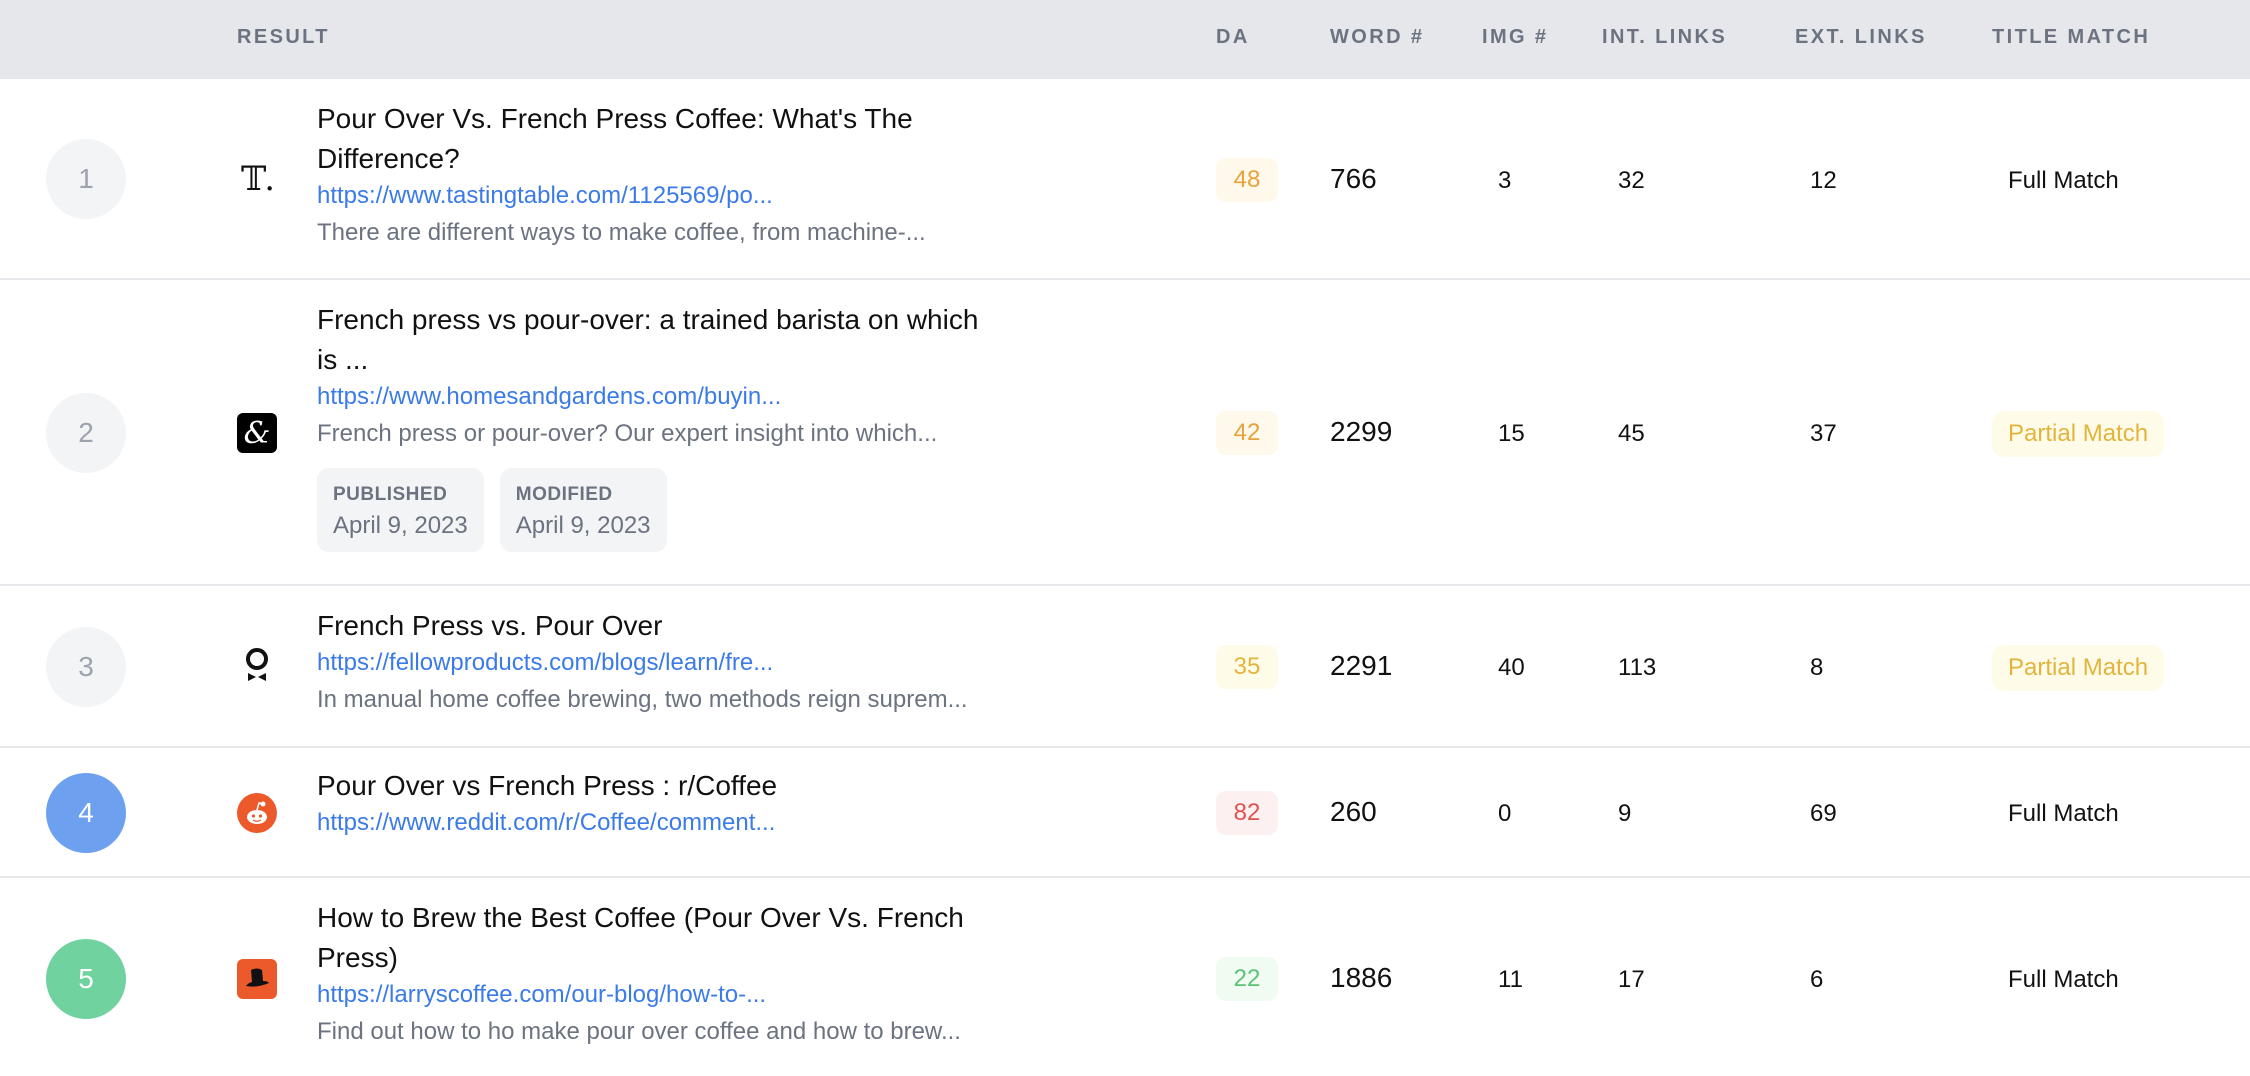 Image resolution: width=2250 pixels, height=1076 pixels. Describe the element at coordinates (1817, 979) in the screenshot. I see `external-links-count: 6` at that location.